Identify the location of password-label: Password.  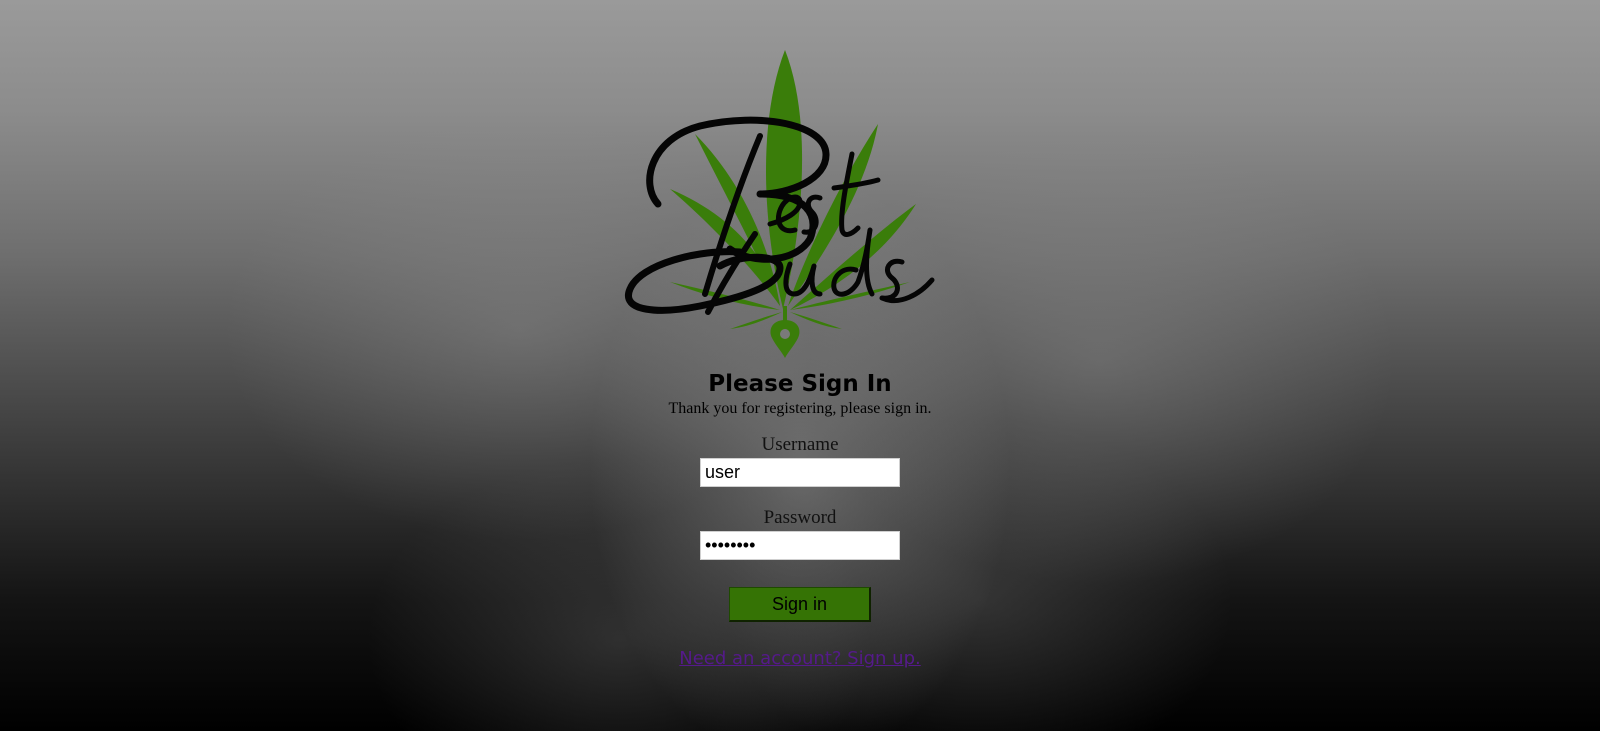
(800, 517).